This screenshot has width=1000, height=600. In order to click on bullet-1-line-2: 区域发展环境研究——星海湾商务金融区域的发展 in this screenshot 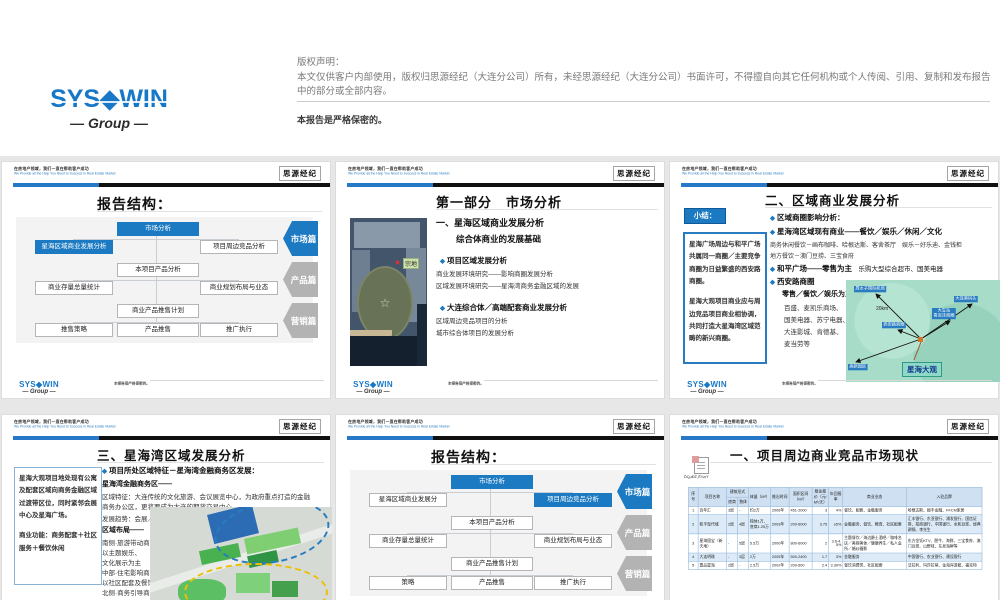, I will do `click(507, 286)`.